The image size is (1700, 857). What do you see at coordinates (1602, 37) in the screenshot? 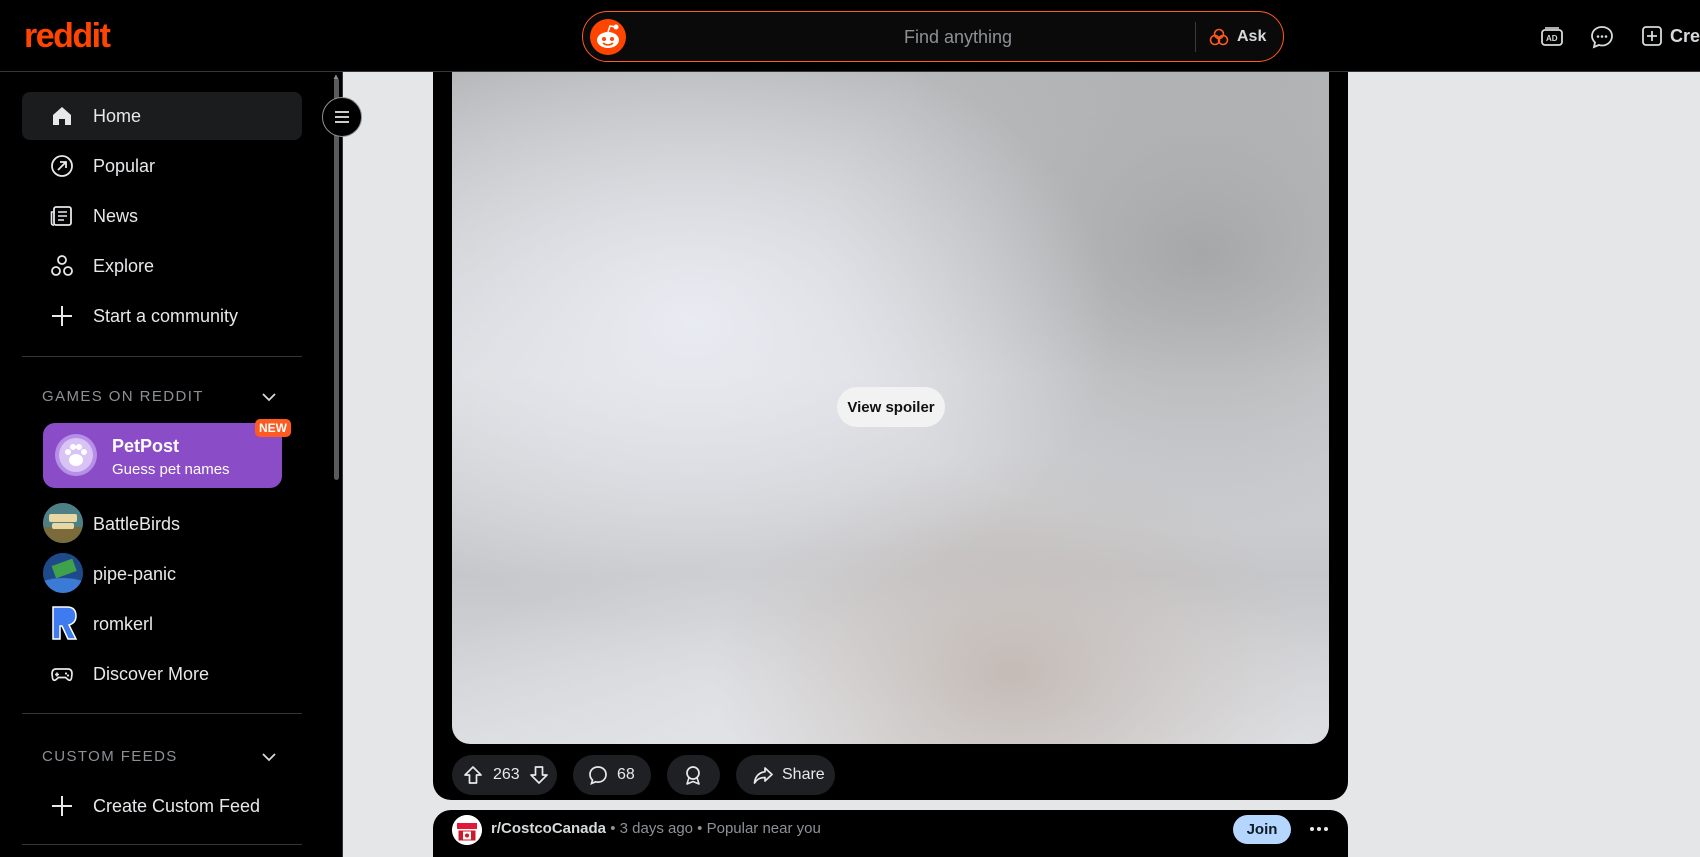
I see `chat-icon` at bounding box center [1602, 37].